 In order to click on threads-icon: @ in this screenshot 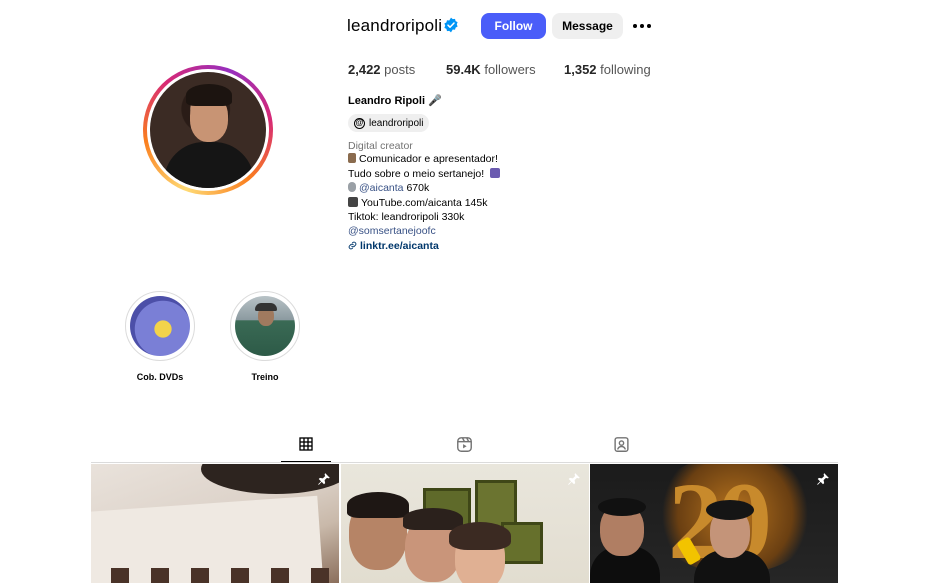, I will do `click(359, 123)`.